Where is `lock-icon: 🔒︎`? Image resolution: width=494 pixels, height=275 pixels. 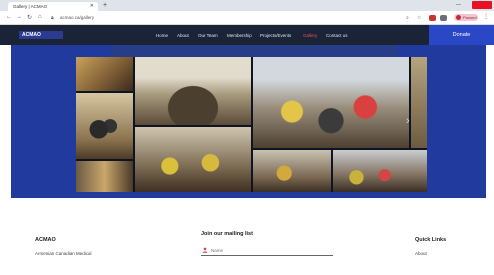
lock-icon: 🔒︎ is located at coordinates (52, 18).